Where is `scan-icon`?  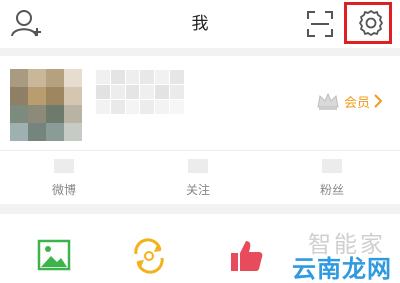 scan-icon is located at coordinates (320, 24).